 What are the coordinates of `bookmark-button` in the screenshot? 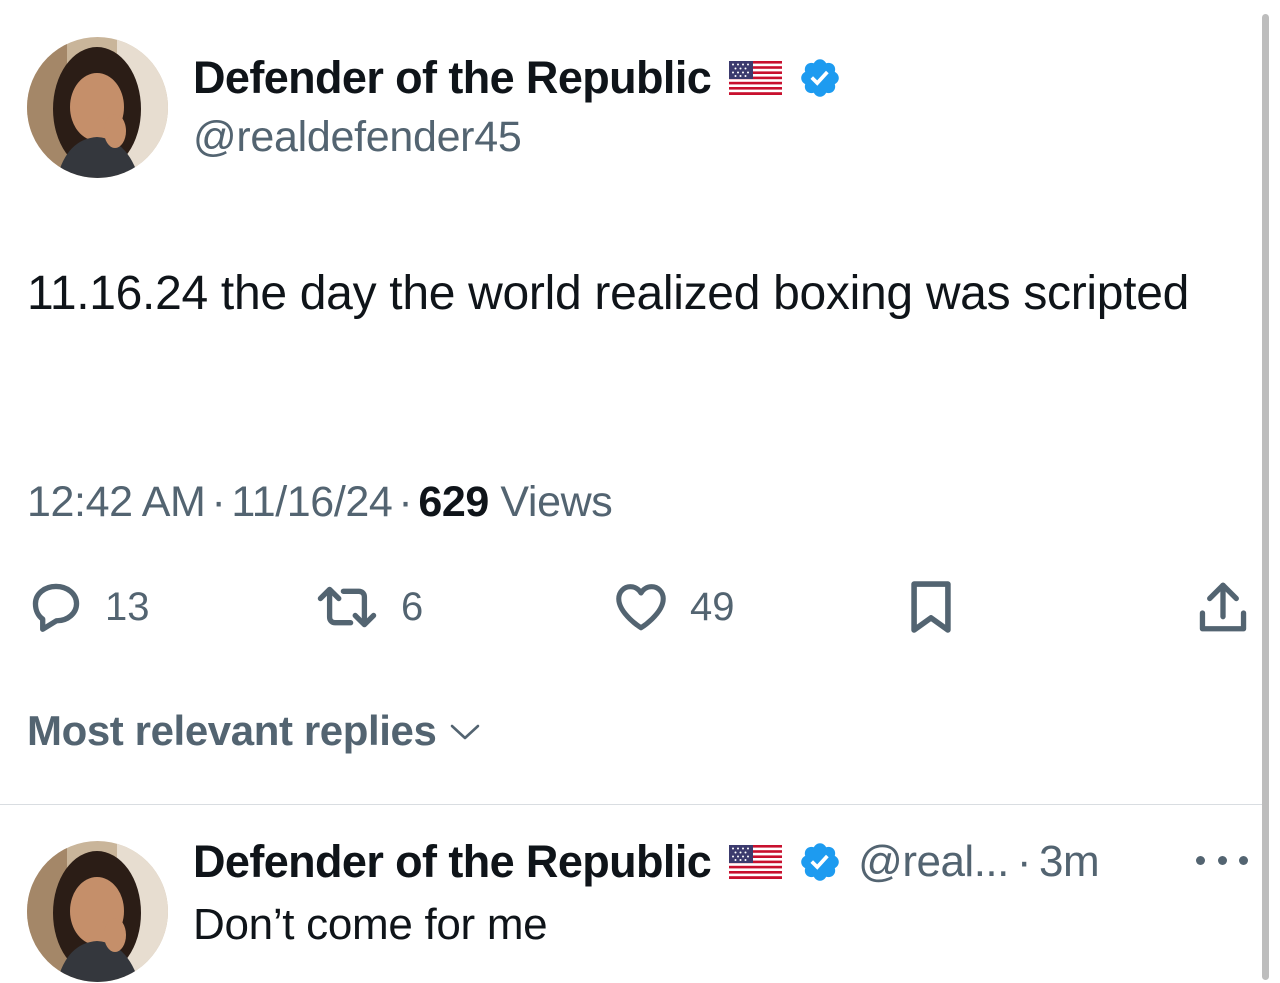 It's located at (931, 607).